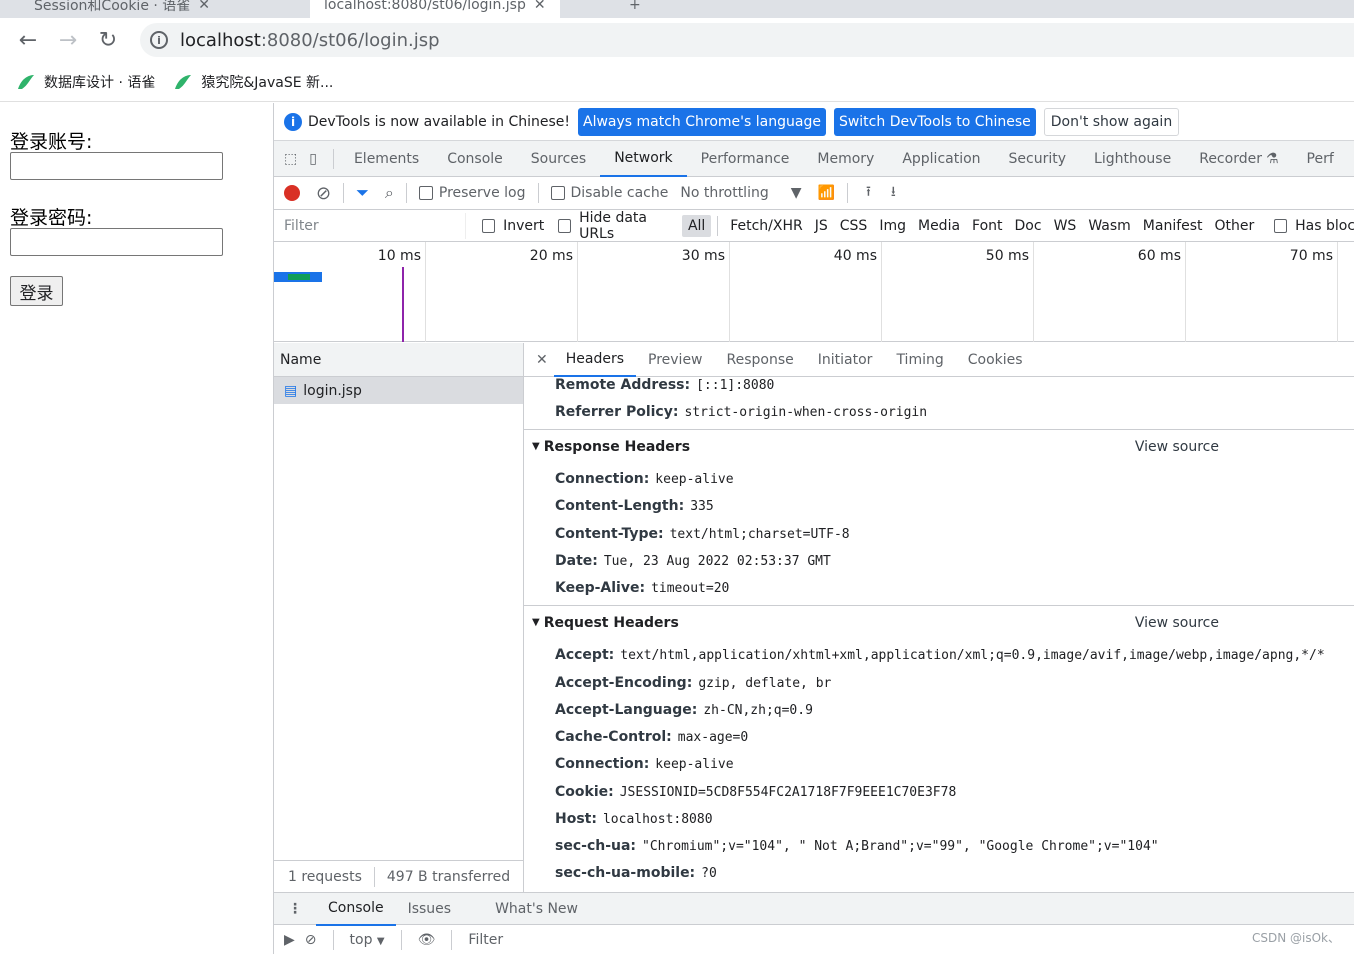 The image size is (1354, 955). What do you see at coordinates (740, 193) in the screenshot?
I see `throttling-select: No throttling ▼` at bounding box center [740, 193].